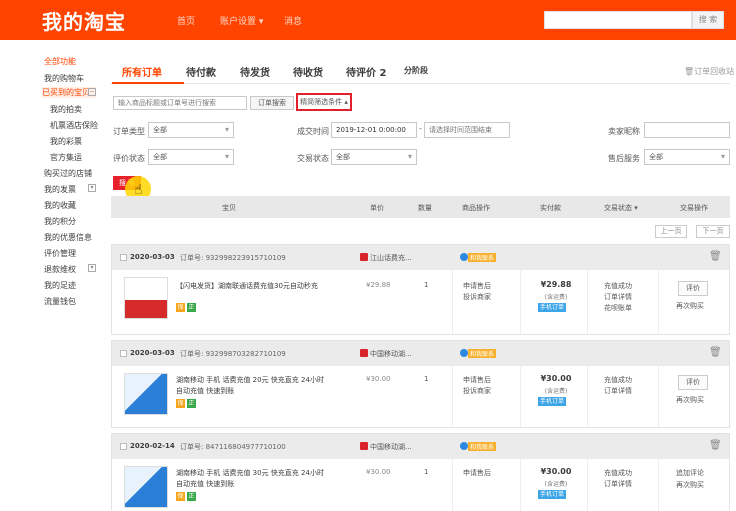 The image size is (736, 511). What do you see at coordinates (713, 231) in the screenshot?
I see `next-page-button: 下一页` at bounding box center [713, 231].